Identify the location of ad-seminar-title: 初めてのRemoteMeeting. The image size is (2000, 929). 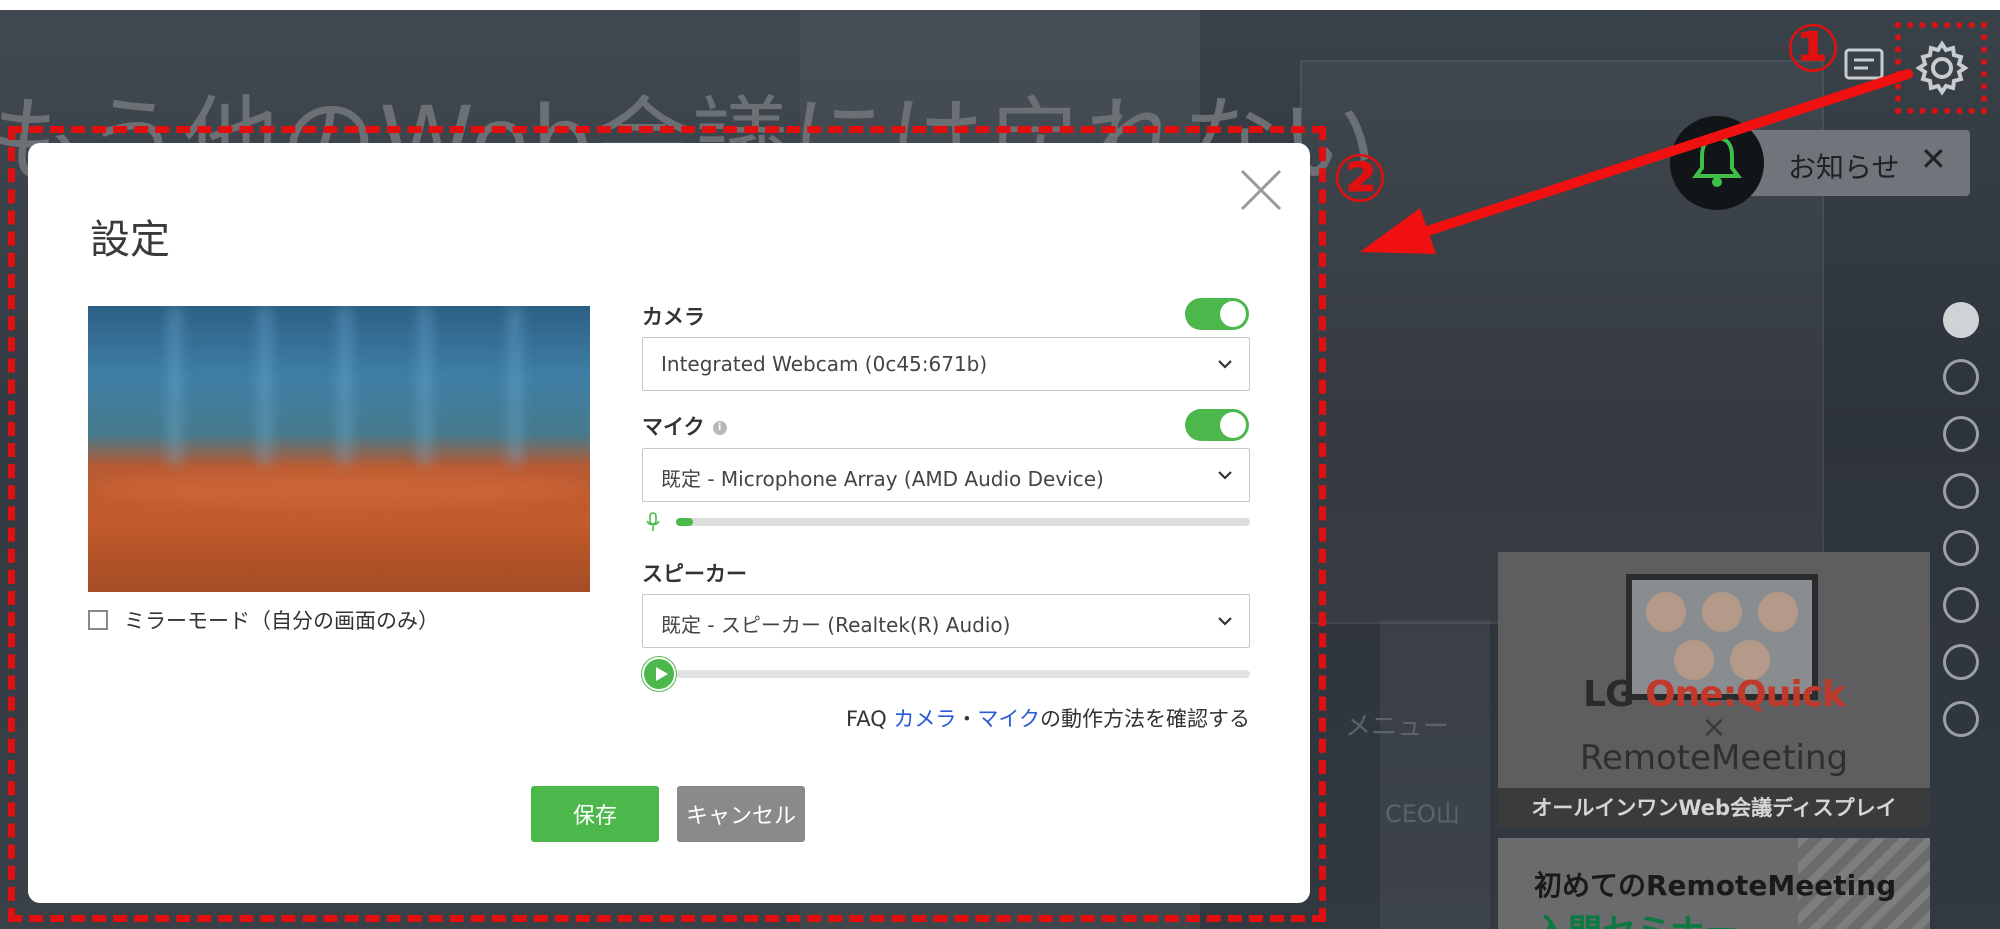
(1715, 885).